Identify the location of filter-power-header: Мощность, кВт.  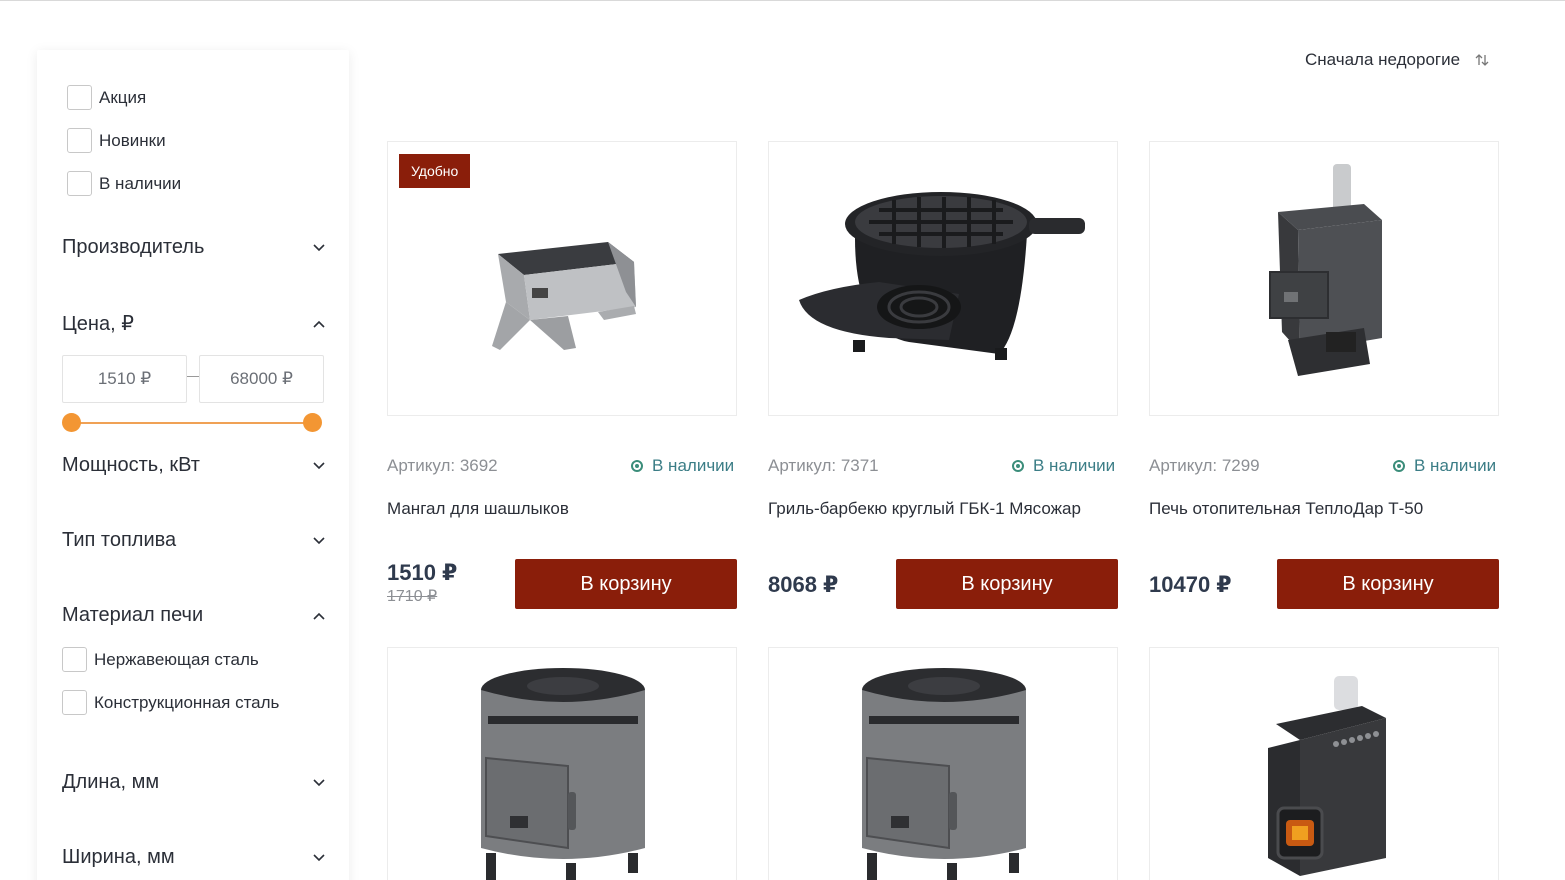
(194, 465).